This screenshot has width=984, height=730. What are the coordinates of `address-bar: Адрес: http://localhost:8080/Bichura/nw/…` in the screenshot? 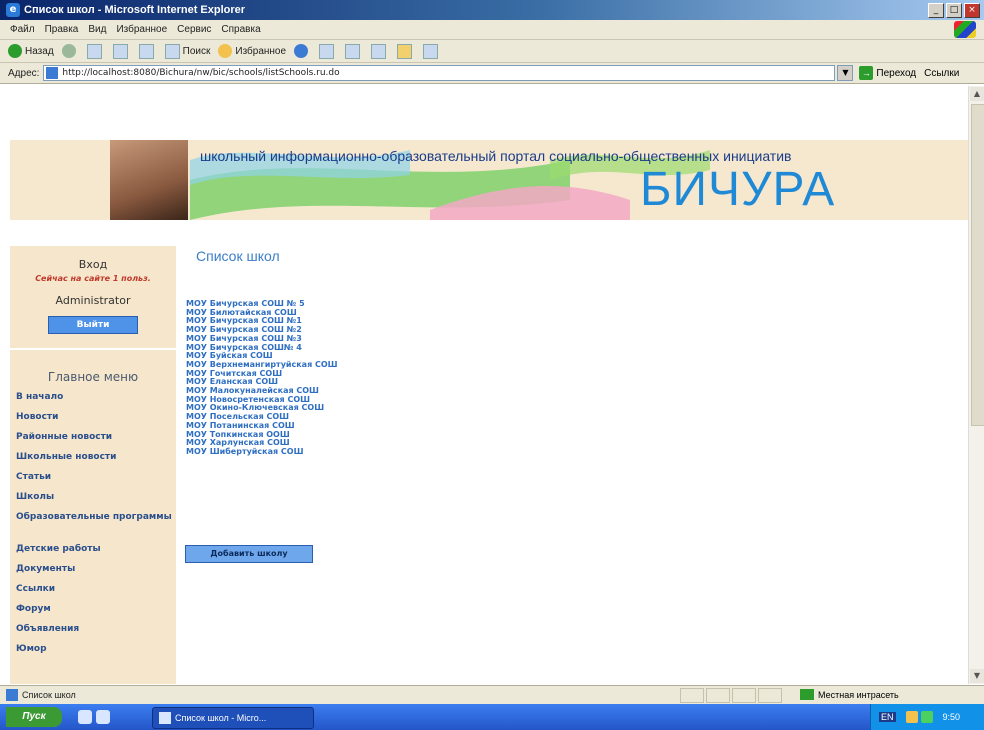 It's located at (492, 73).